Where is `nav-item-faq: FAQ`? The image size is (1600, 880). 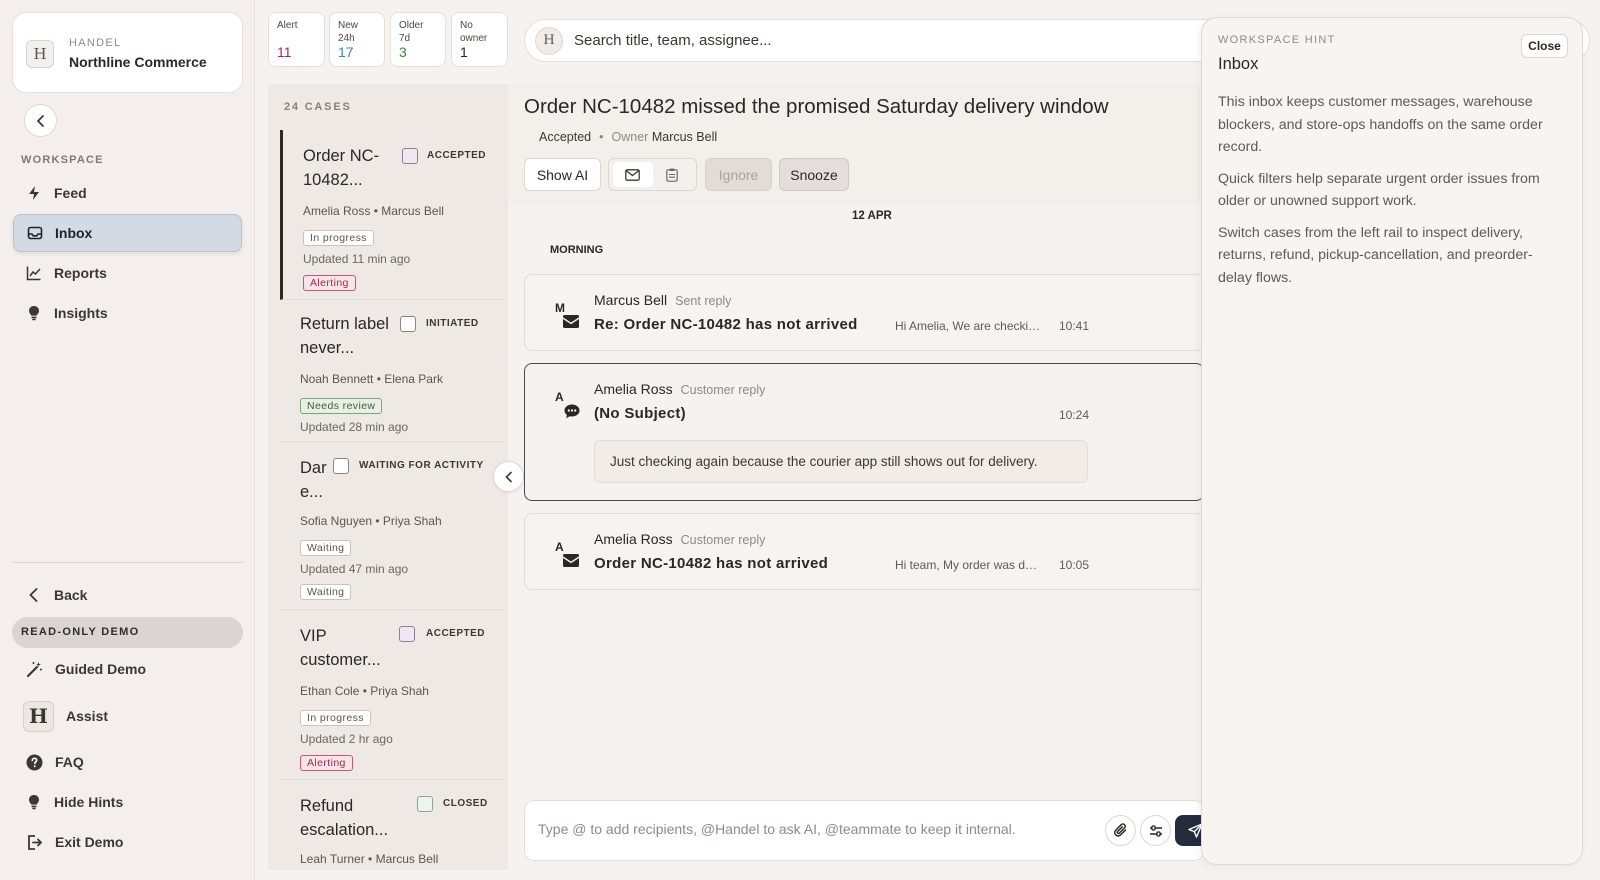 nav-item-faq: FAQ is located at coordinates (127, 762).